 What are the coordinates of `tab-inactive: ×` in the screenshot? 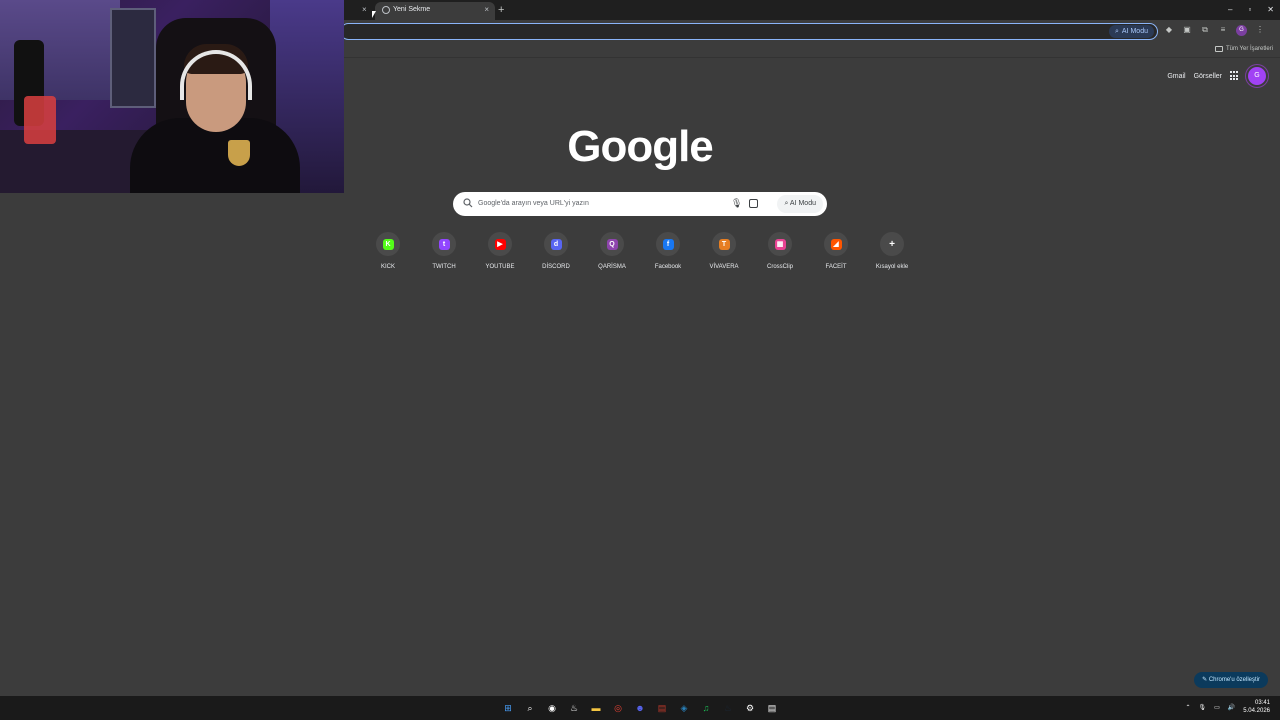 It's located at (359, 11).